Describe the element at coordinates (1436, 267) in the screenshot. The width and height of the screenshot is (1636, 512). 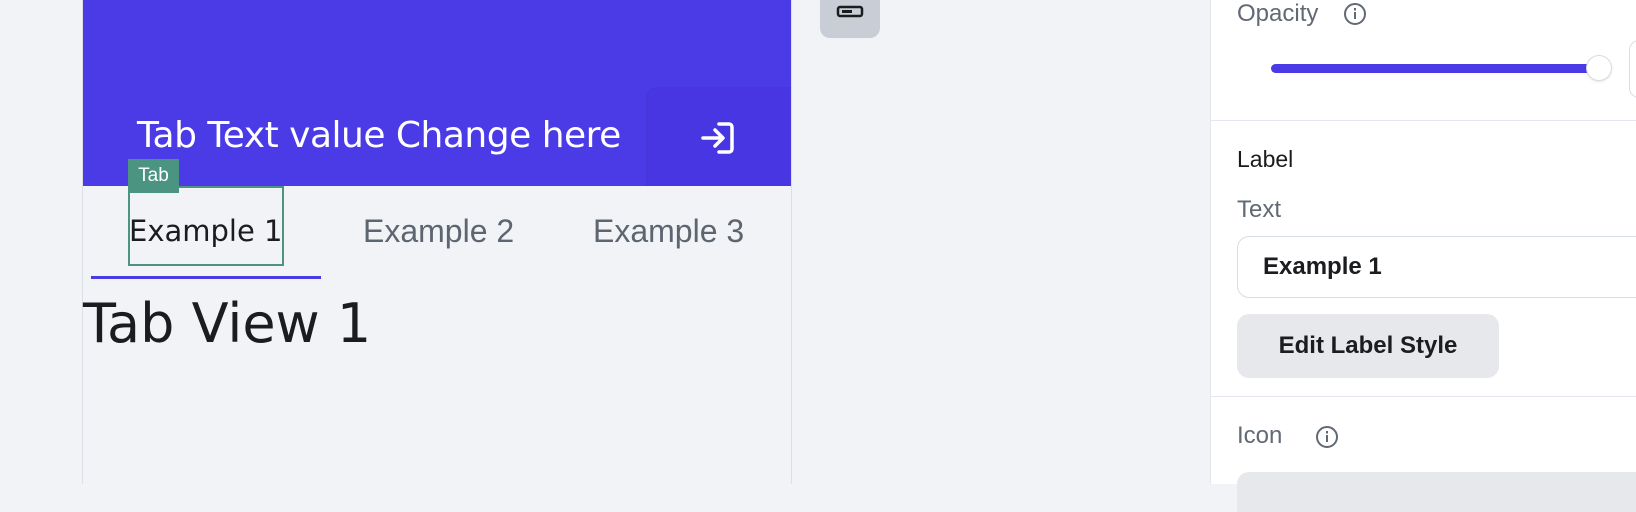
I see `label-text-input: Example 1` at that location.